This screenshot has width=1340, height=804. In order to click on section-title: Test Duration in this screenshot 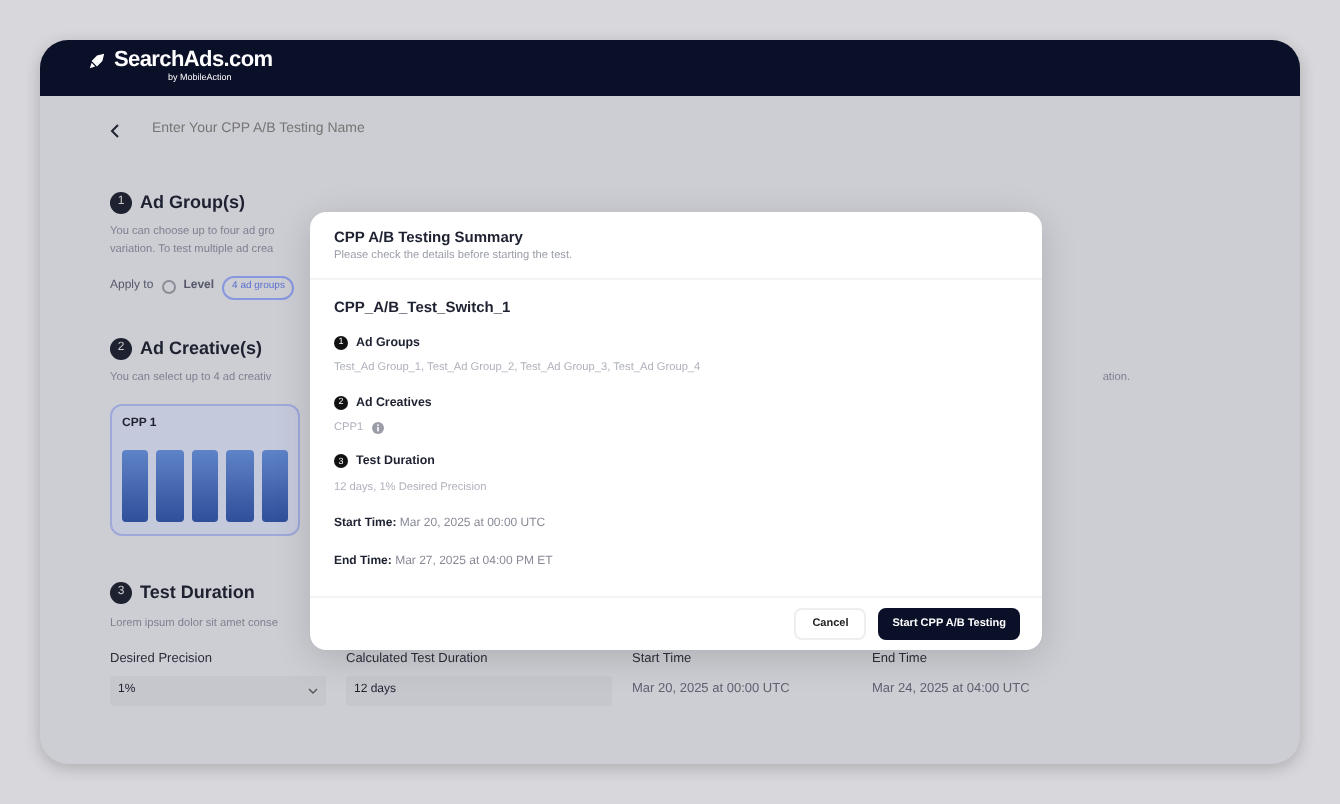, I will do `click(197, 593)`.